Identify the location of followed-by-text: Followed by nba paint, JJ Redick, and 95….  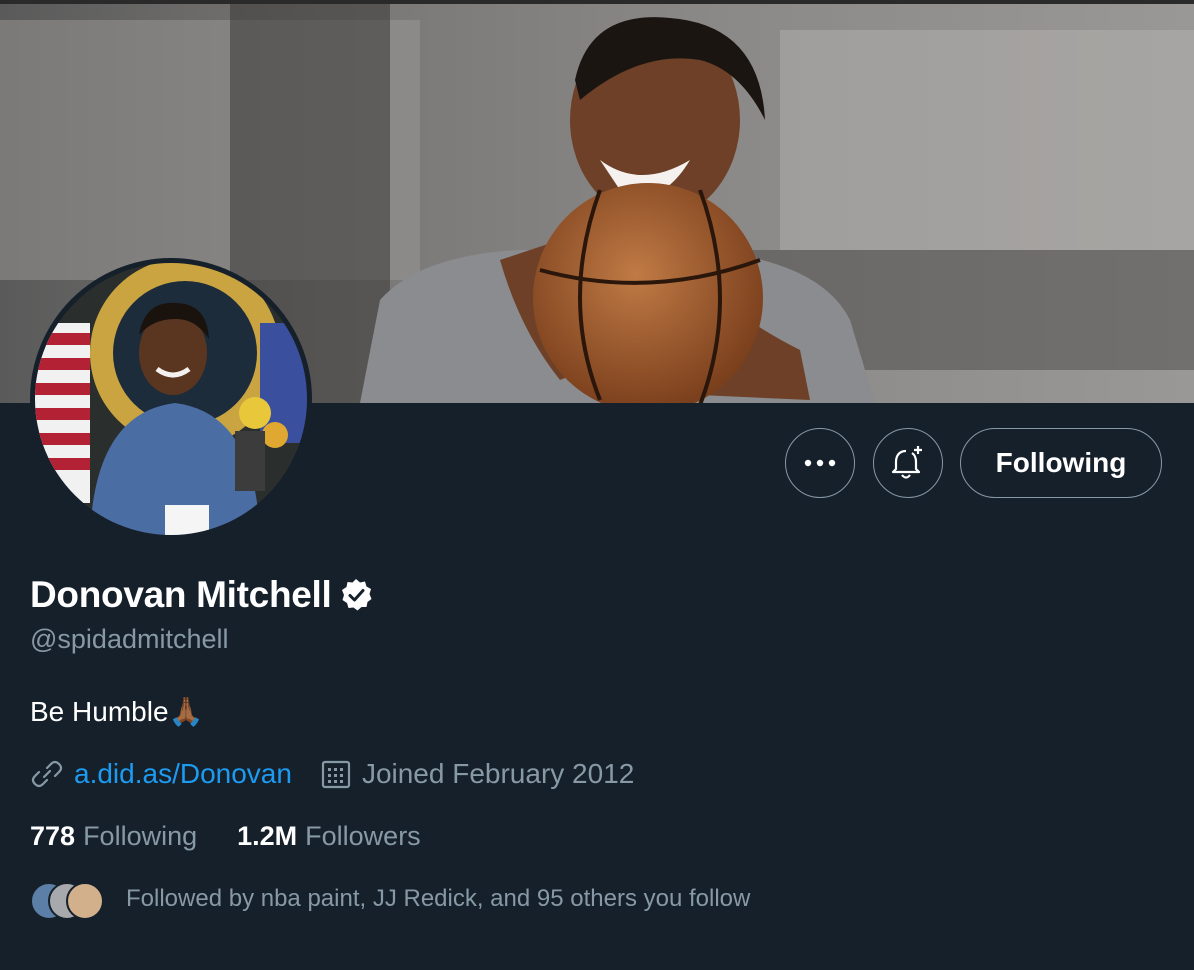
(438, 898).